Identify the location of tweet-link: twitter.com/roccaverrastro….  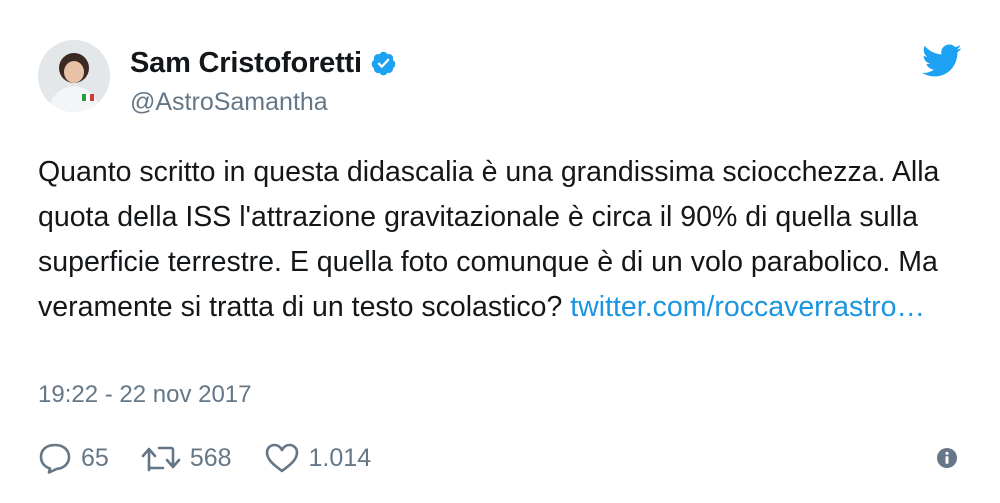
(747, 307).